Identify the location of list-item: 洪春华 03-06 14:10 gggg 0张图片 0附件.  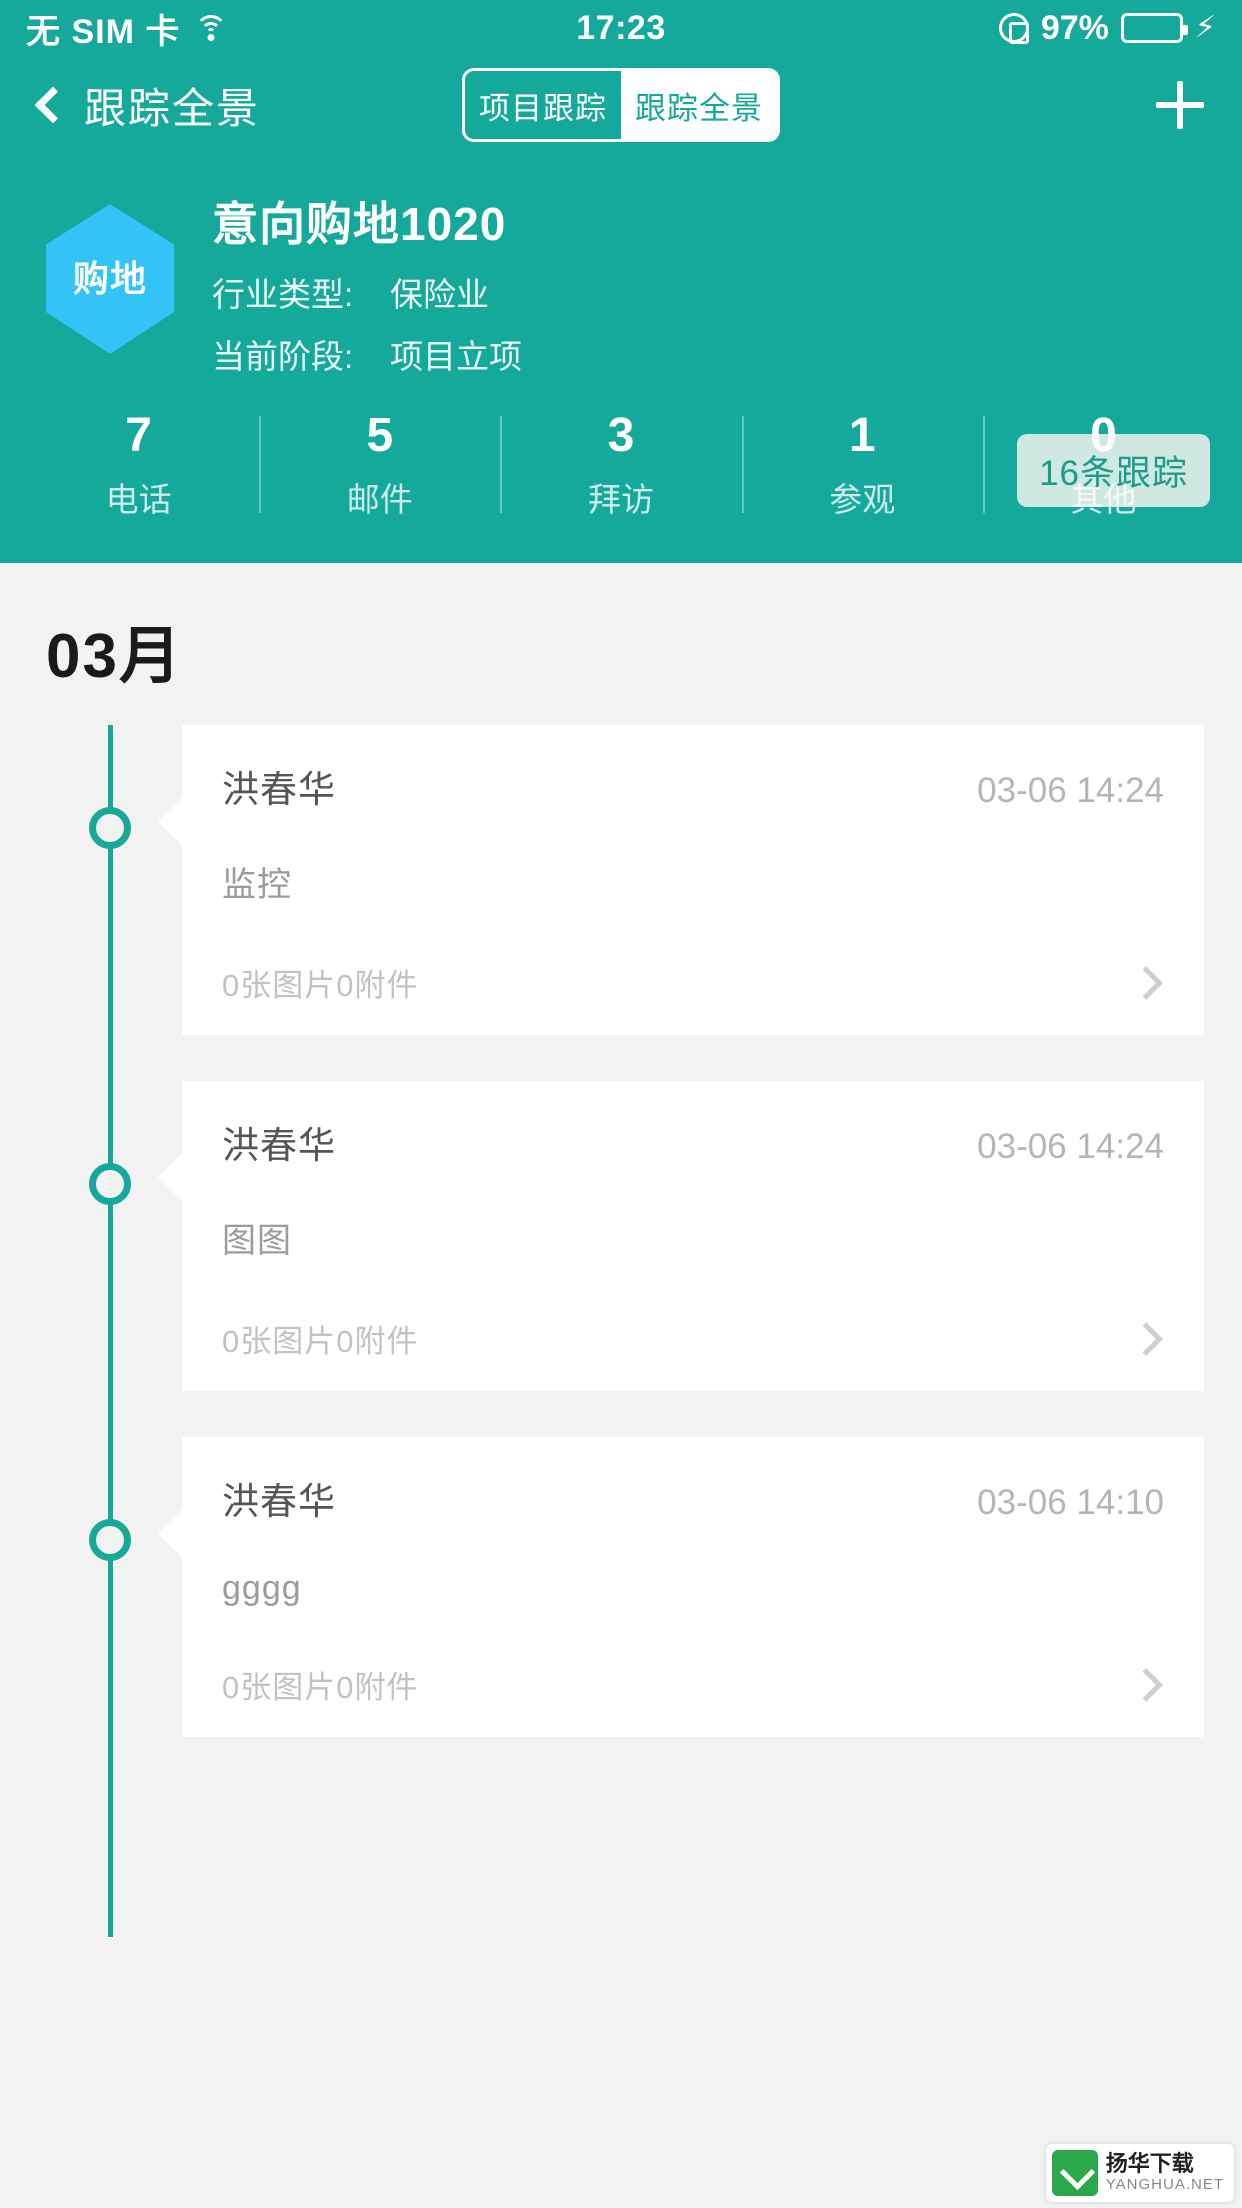
(621, 1587).